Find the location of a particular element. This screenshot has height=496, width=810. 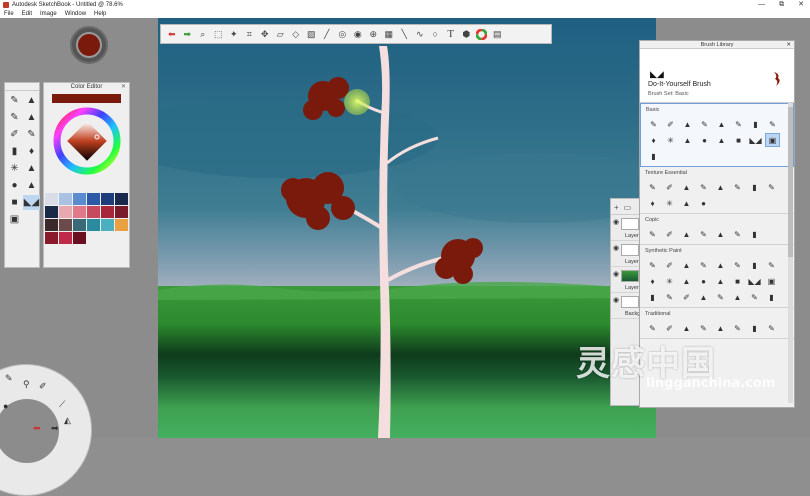

crop-icon: ⌗ is located at coordinates (250, 34).